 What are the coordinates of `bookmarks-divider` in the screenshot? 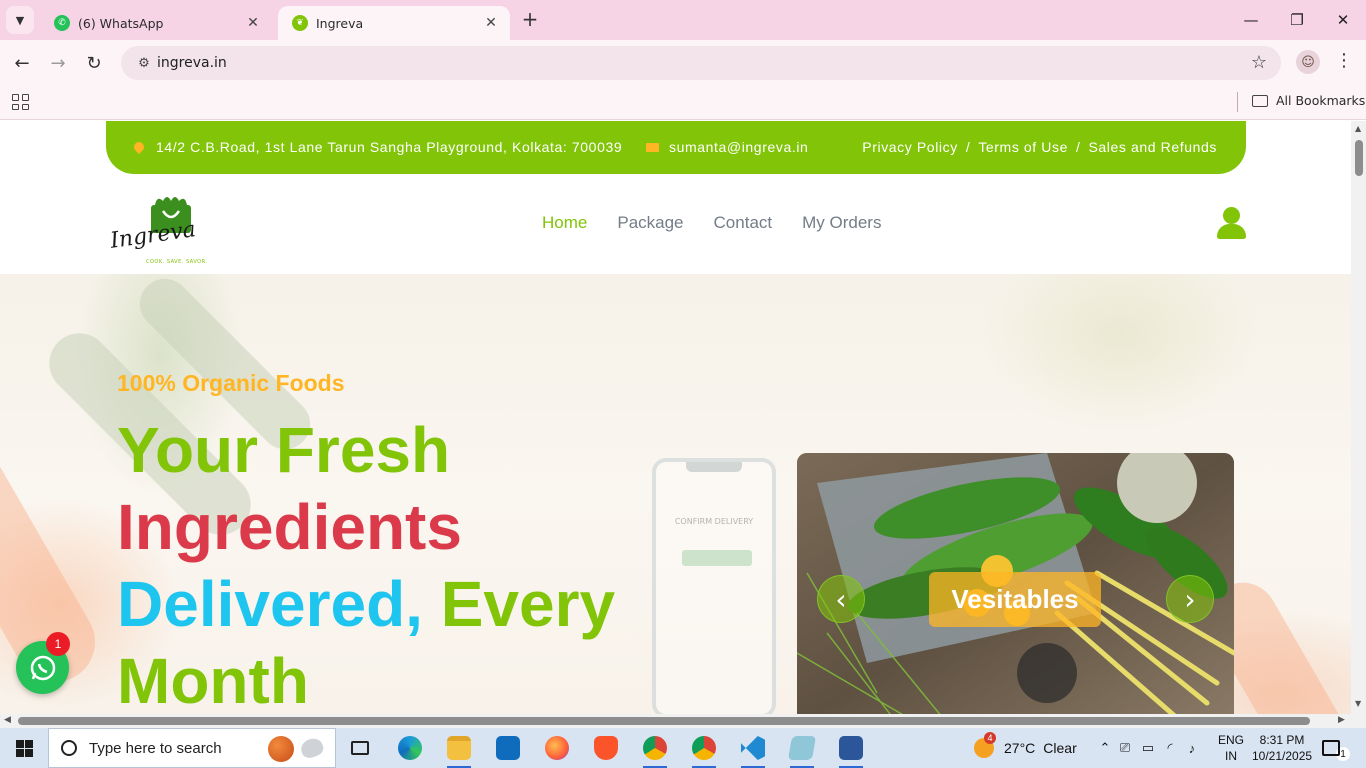 It's located at (1237, 102).